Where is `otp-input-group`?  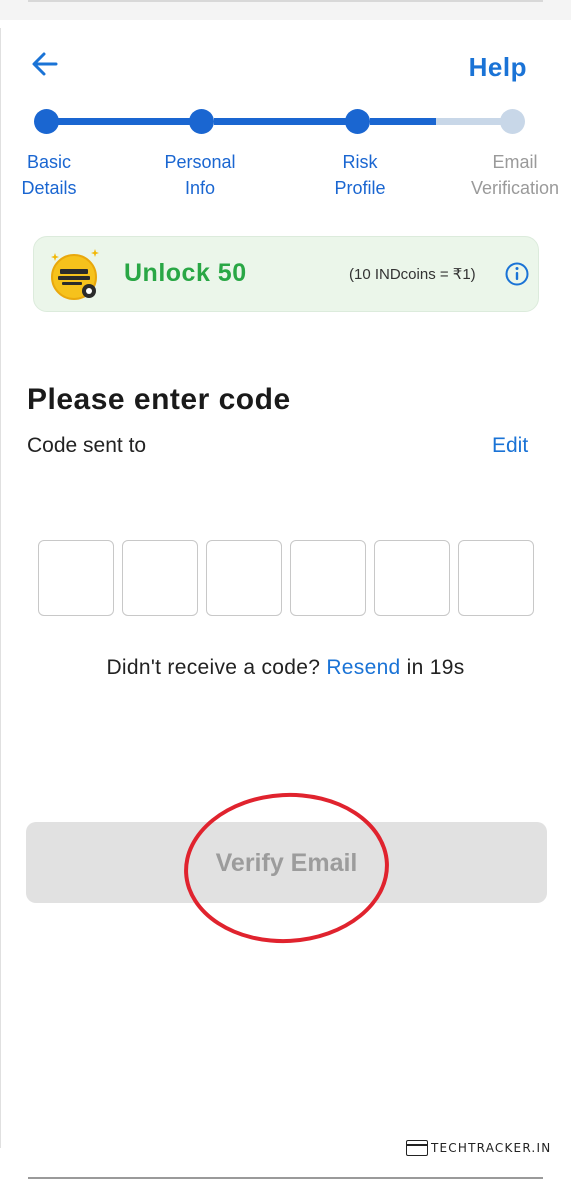
otp-input-group is located at coordinates (287, 578).